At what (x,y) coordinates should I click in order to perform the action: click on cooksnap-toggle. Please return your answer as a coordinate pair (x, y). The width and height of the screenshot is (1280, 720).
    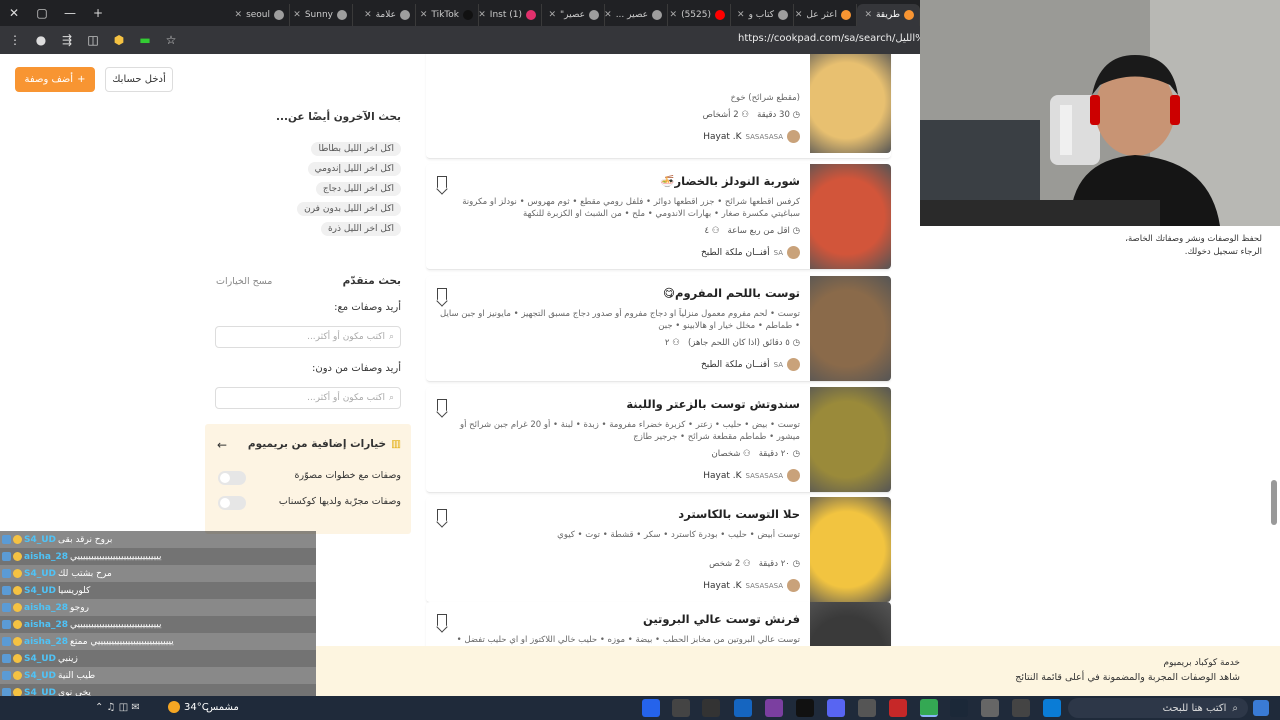
    Looking at the image, I should click on (232, 503).